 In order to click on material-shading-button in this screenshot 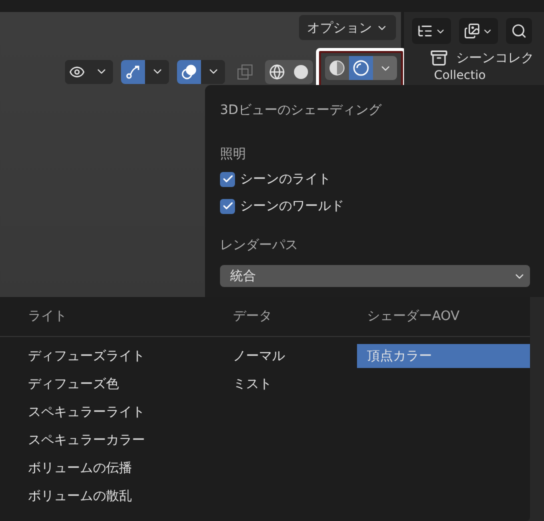, I will do `click(337, 68)`.